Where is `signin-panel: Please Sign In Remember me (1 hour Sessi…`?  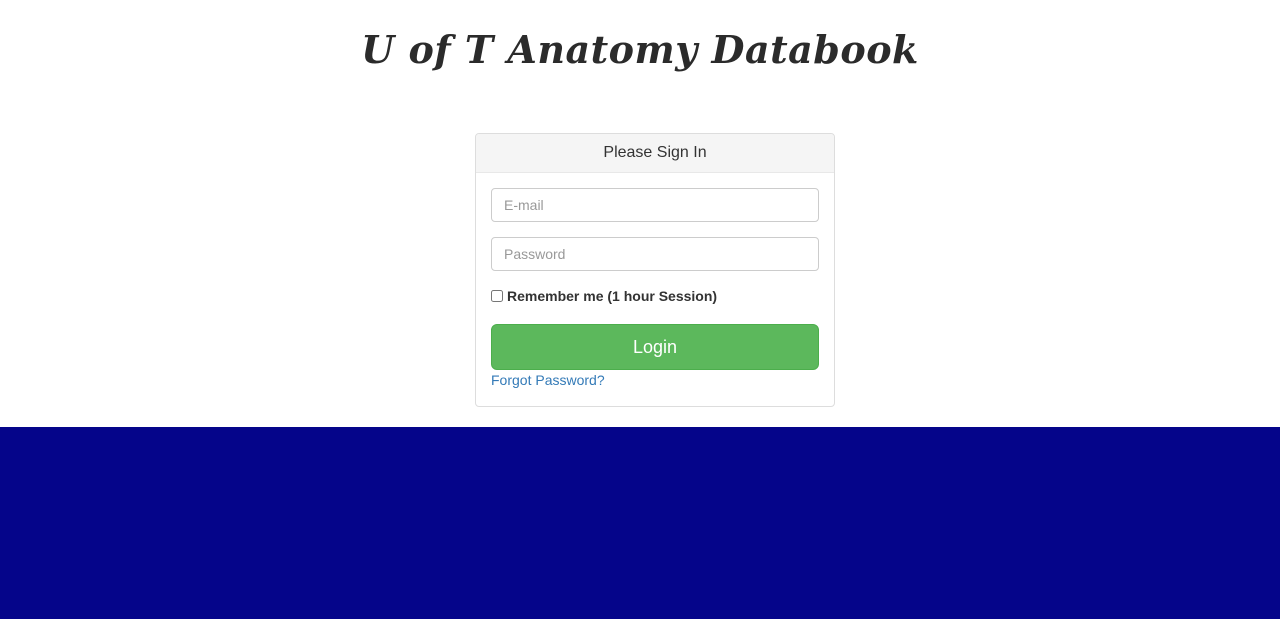 signin-panel: Please Sign In Remember me (1 hour Sessi… is located at coordinates (655, 270).